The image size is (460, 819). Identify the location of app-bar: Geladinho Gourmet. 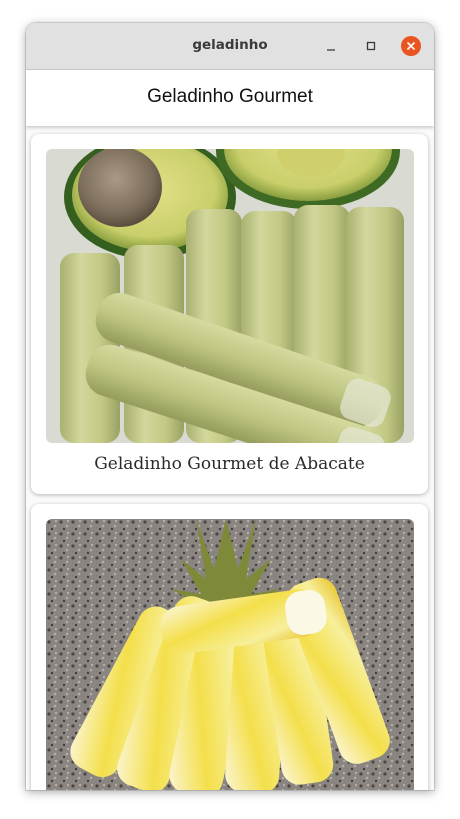
(230, 98).